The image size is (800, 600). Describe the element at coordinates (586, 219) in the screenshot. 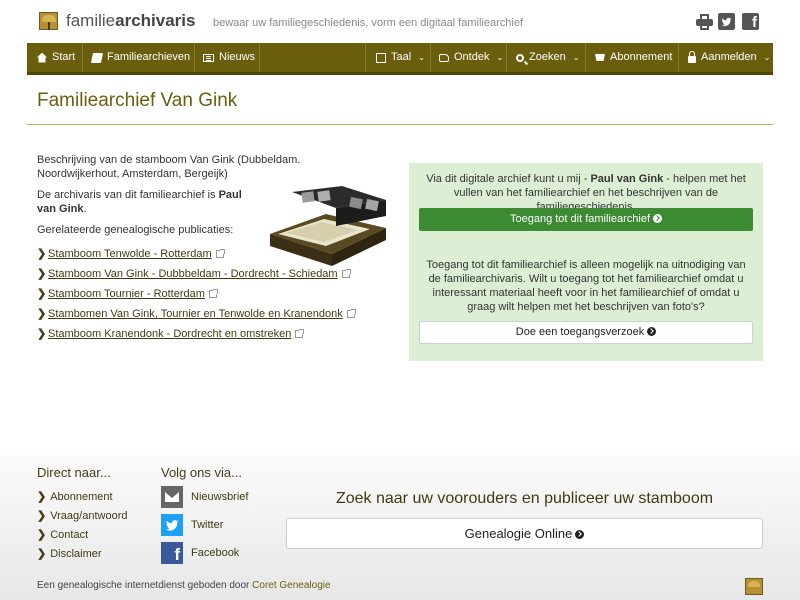

I see `access-archive-button: Toegang tot dit familiearchief` at that location.